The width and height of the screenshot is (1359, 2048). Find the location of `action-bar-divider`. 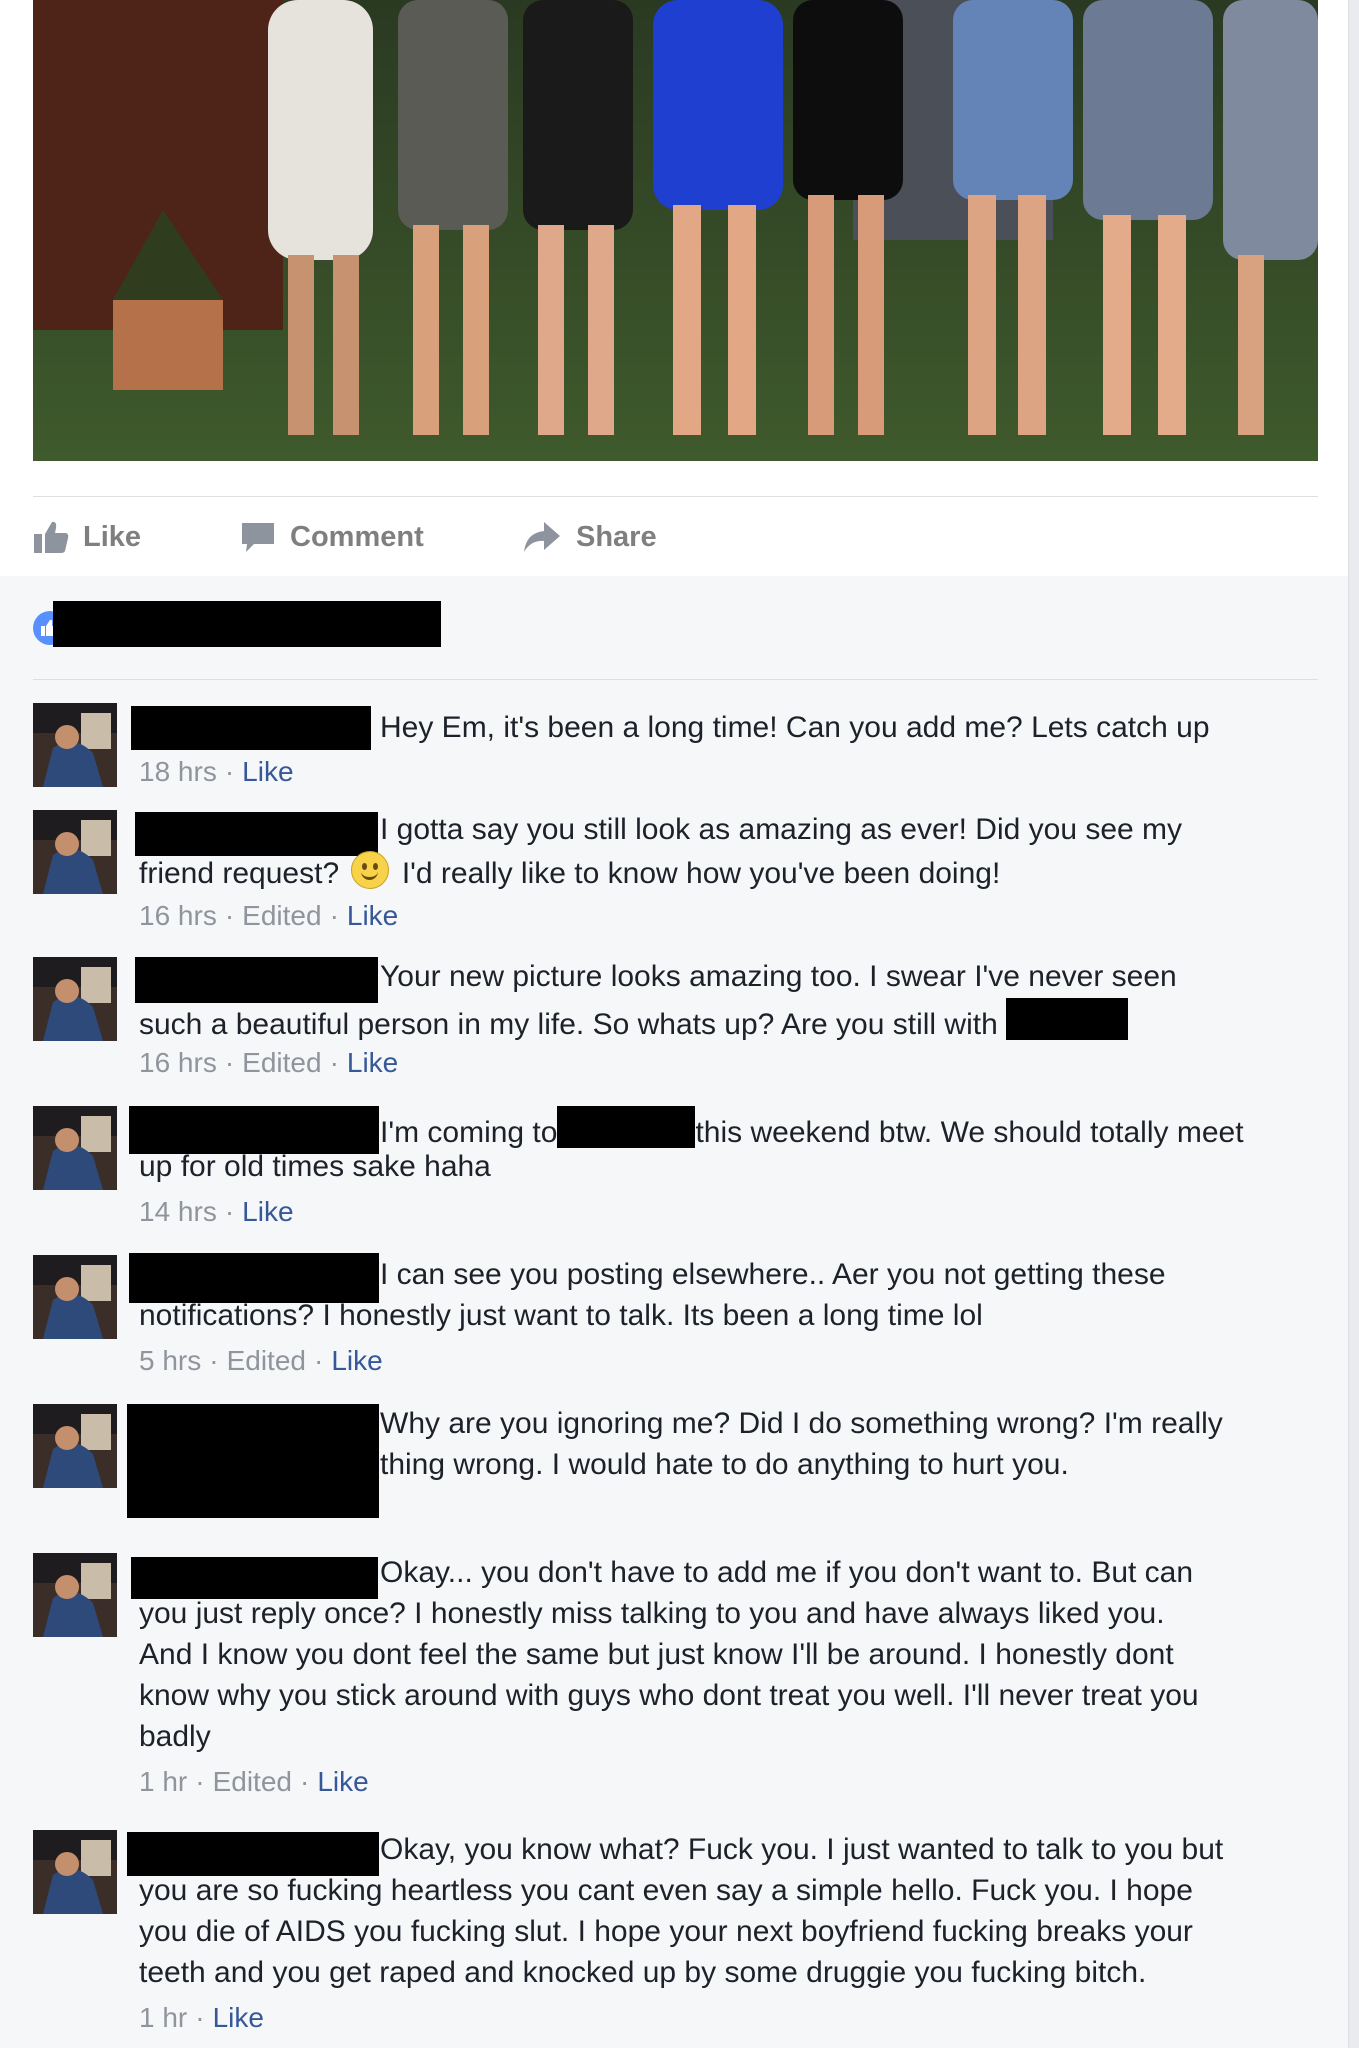

action-bar-divider is located at coordinates (675, 496).